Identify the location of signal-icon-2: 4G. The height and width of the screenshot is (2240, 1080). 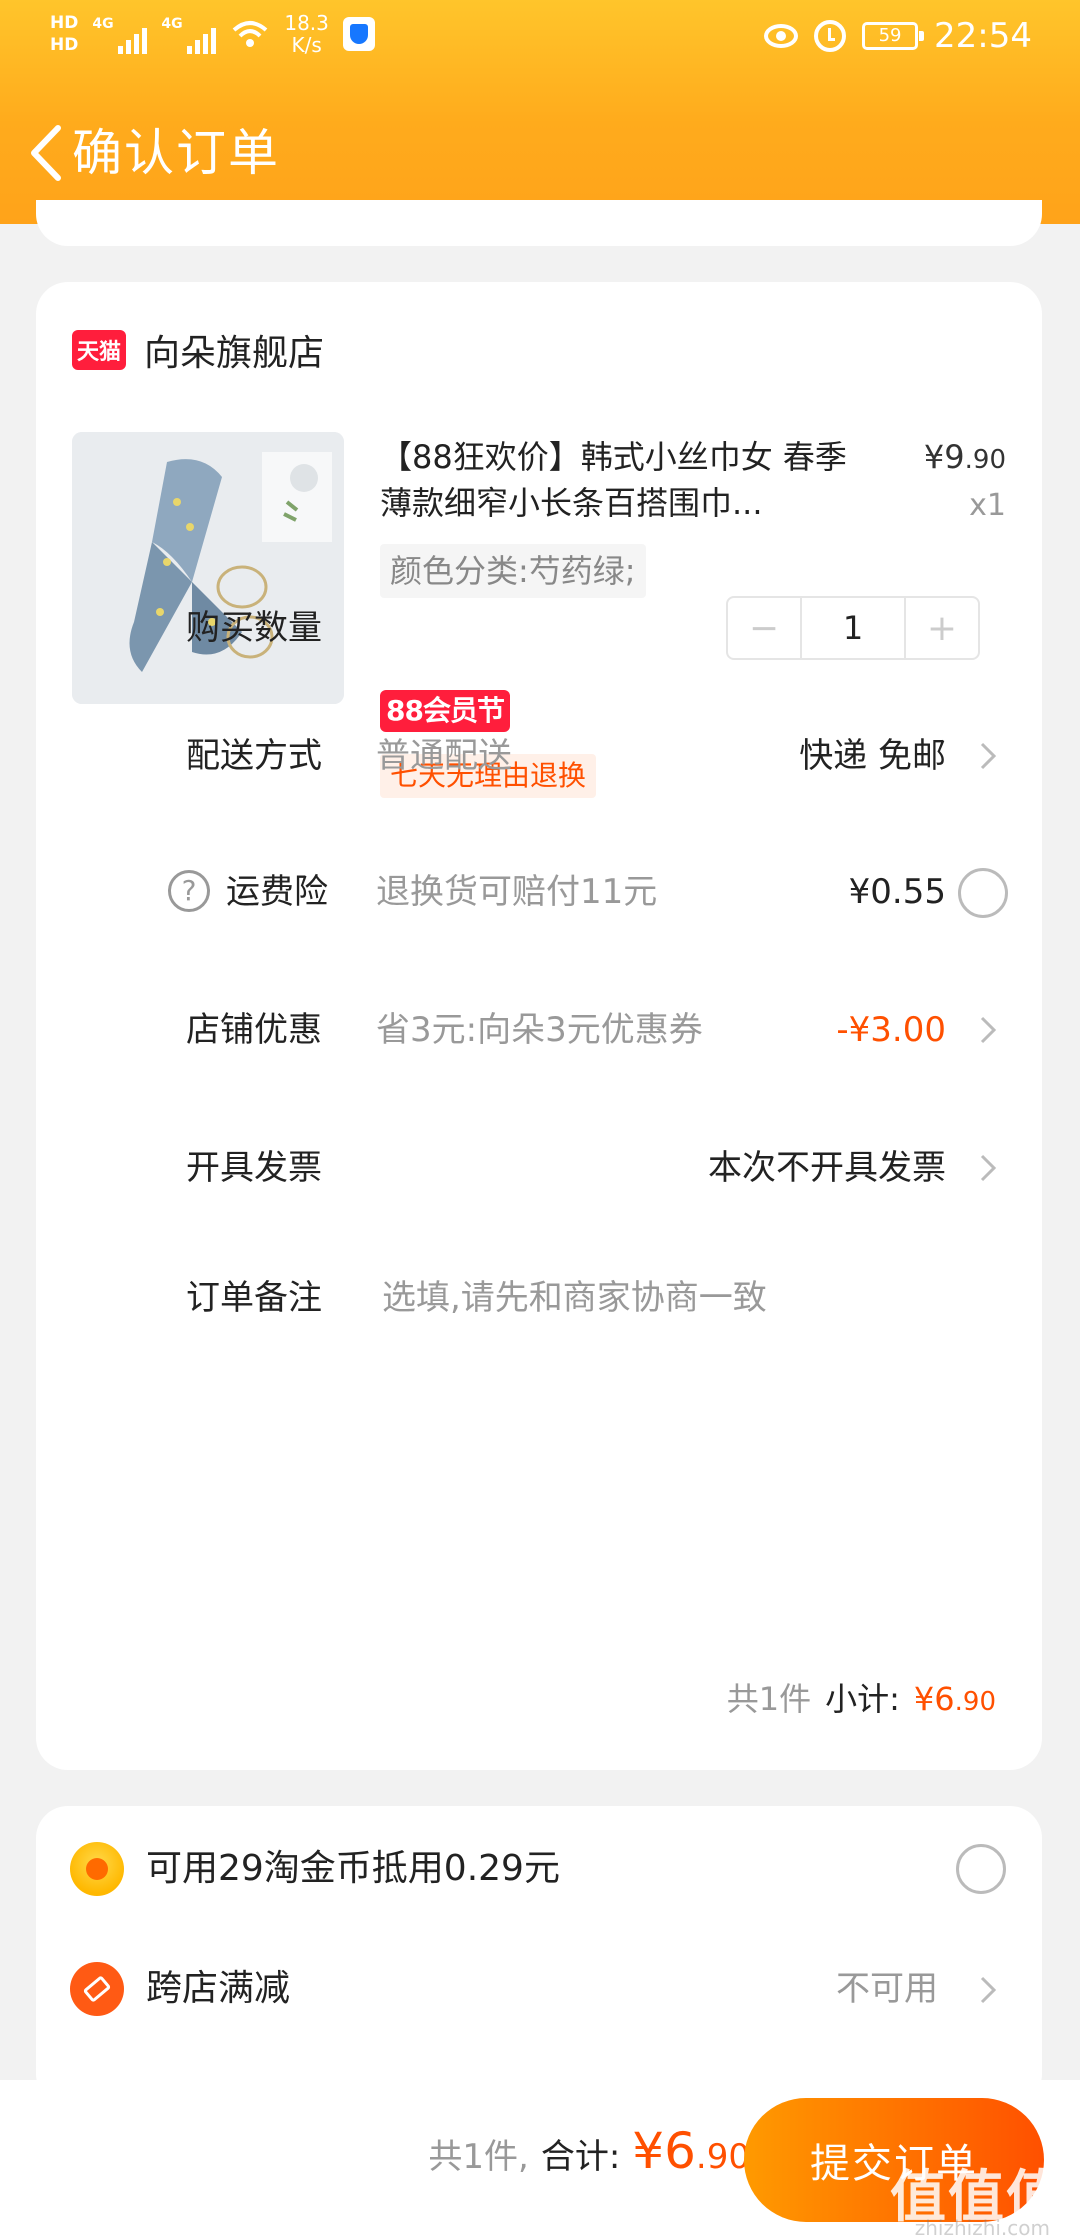
(189, 34).